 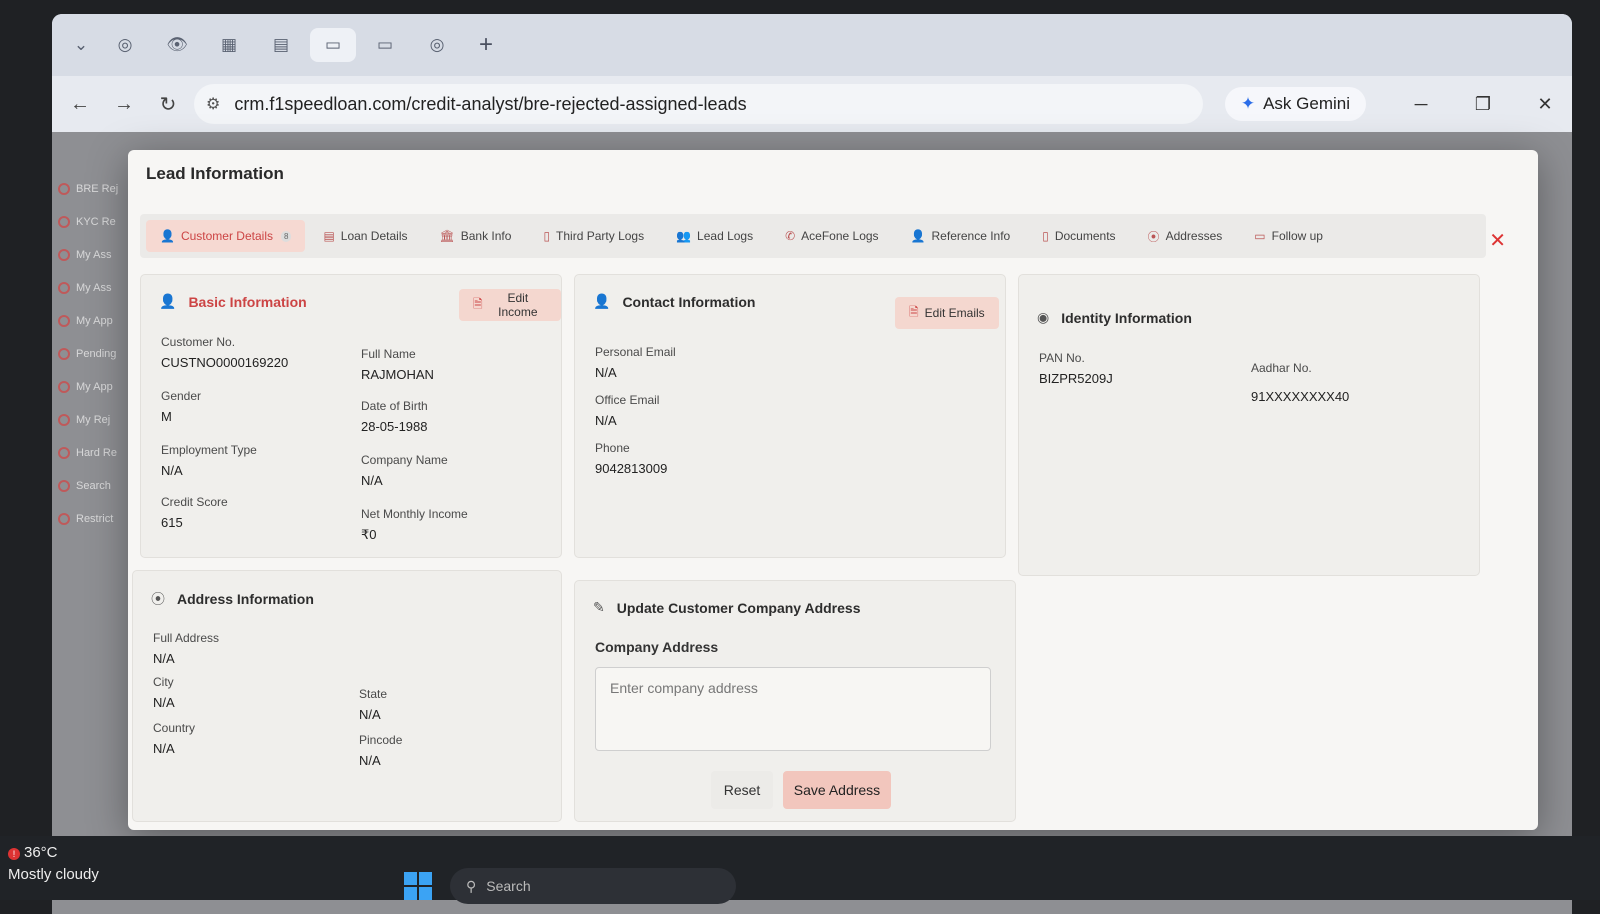 What do you see at coordinates (1114, 317) in the screenshot?
I see `identity-information-heading: ◉ Identity Information` at bounding box center [1114, 317].